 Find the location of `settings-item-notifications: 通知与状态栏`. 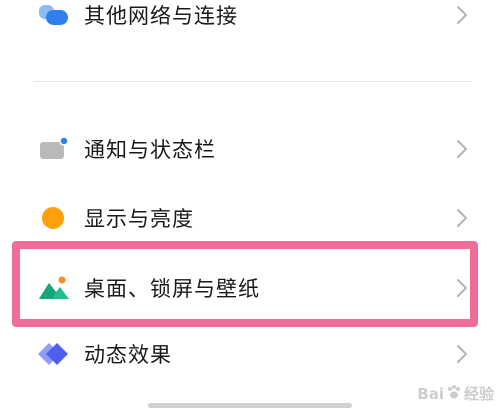

settings-item-notifications: 通知与状态栏 is located at coordinates (250, 149).